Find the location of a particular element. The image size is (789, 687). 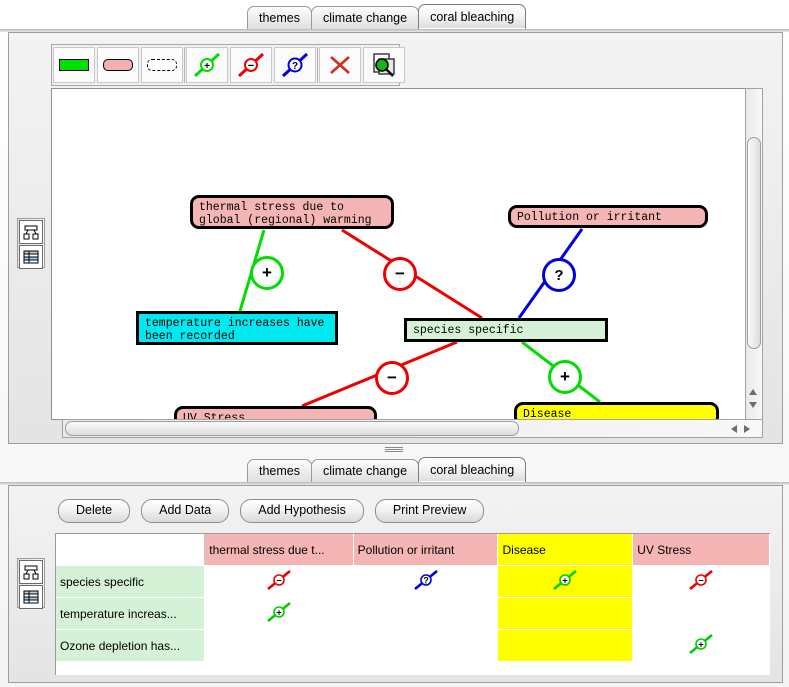

diagram-node-temp: temperature increases have been recorded is located at coordinates (237, 328).